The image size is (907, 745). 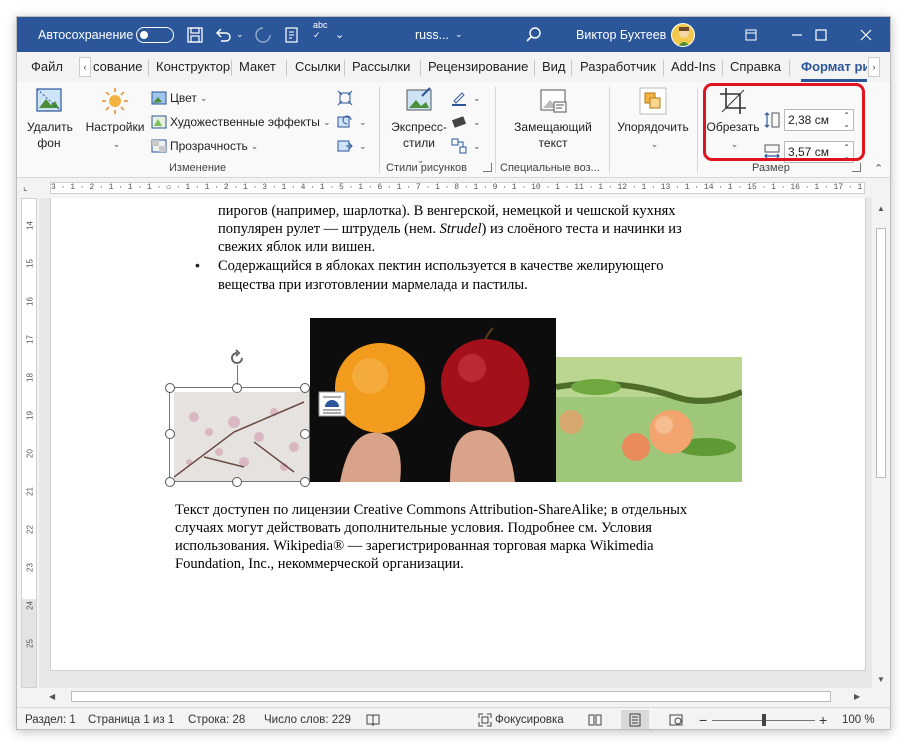 What do you see at coordinates (292, 35) in the screenshot?
I see `print-layout-icon` at bounding box center [292, 35].